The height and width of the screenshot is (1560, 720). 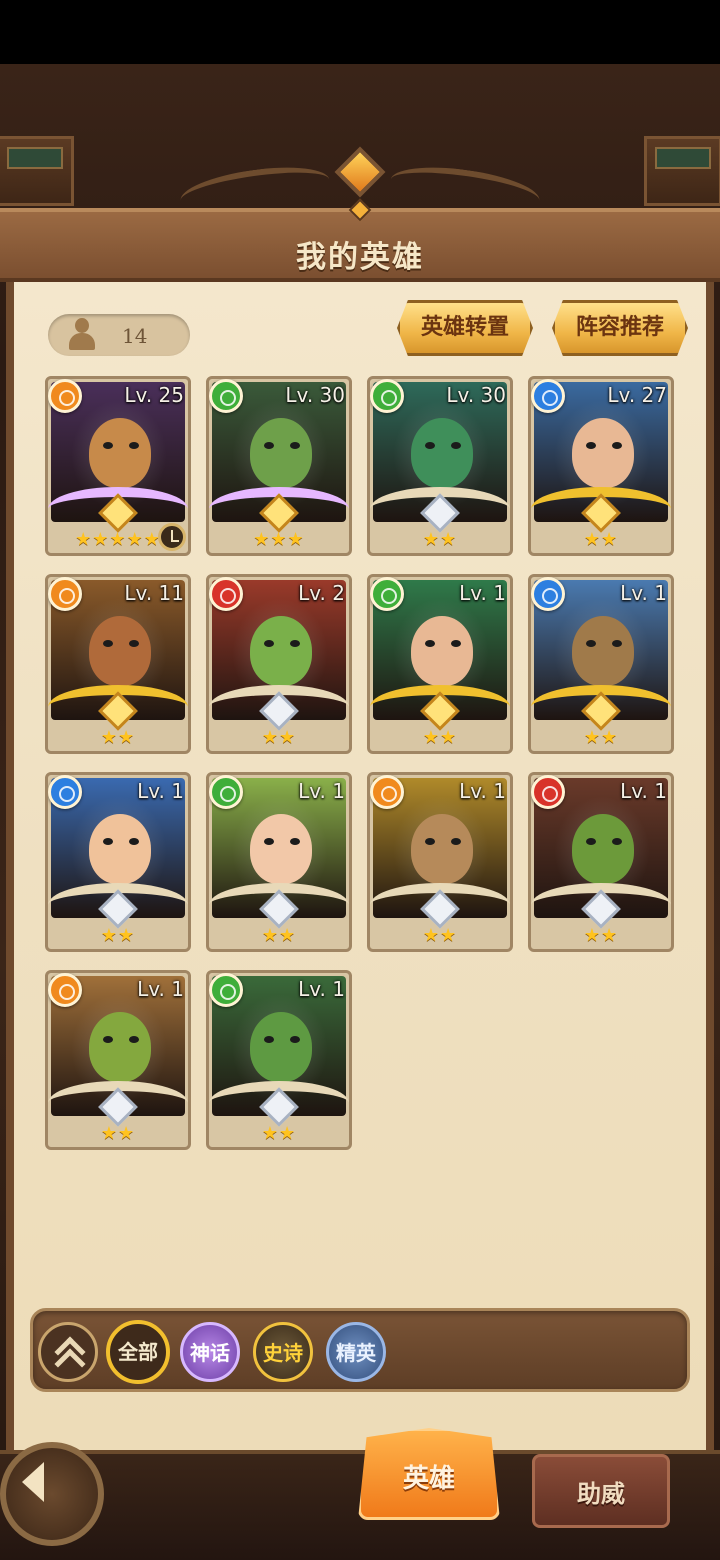 What do you see at coordinates (118, 664) in the screenshot?
I see `hero-card: ★★ Lv. 11` at bounding box center [118, 664].